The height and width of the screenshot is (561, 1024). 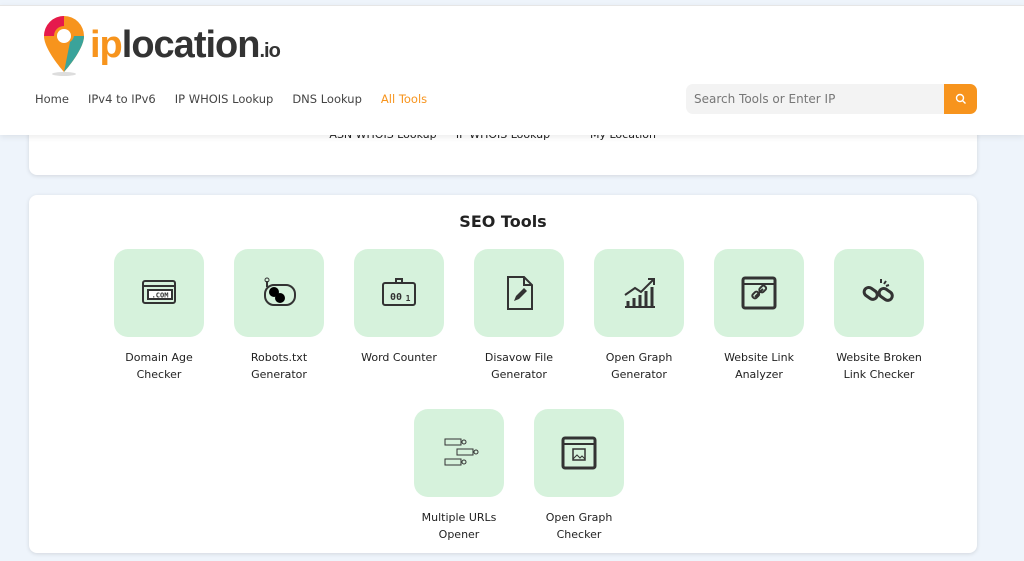 I want to click on multiple-urls-icon, so click(x=461, y=452).